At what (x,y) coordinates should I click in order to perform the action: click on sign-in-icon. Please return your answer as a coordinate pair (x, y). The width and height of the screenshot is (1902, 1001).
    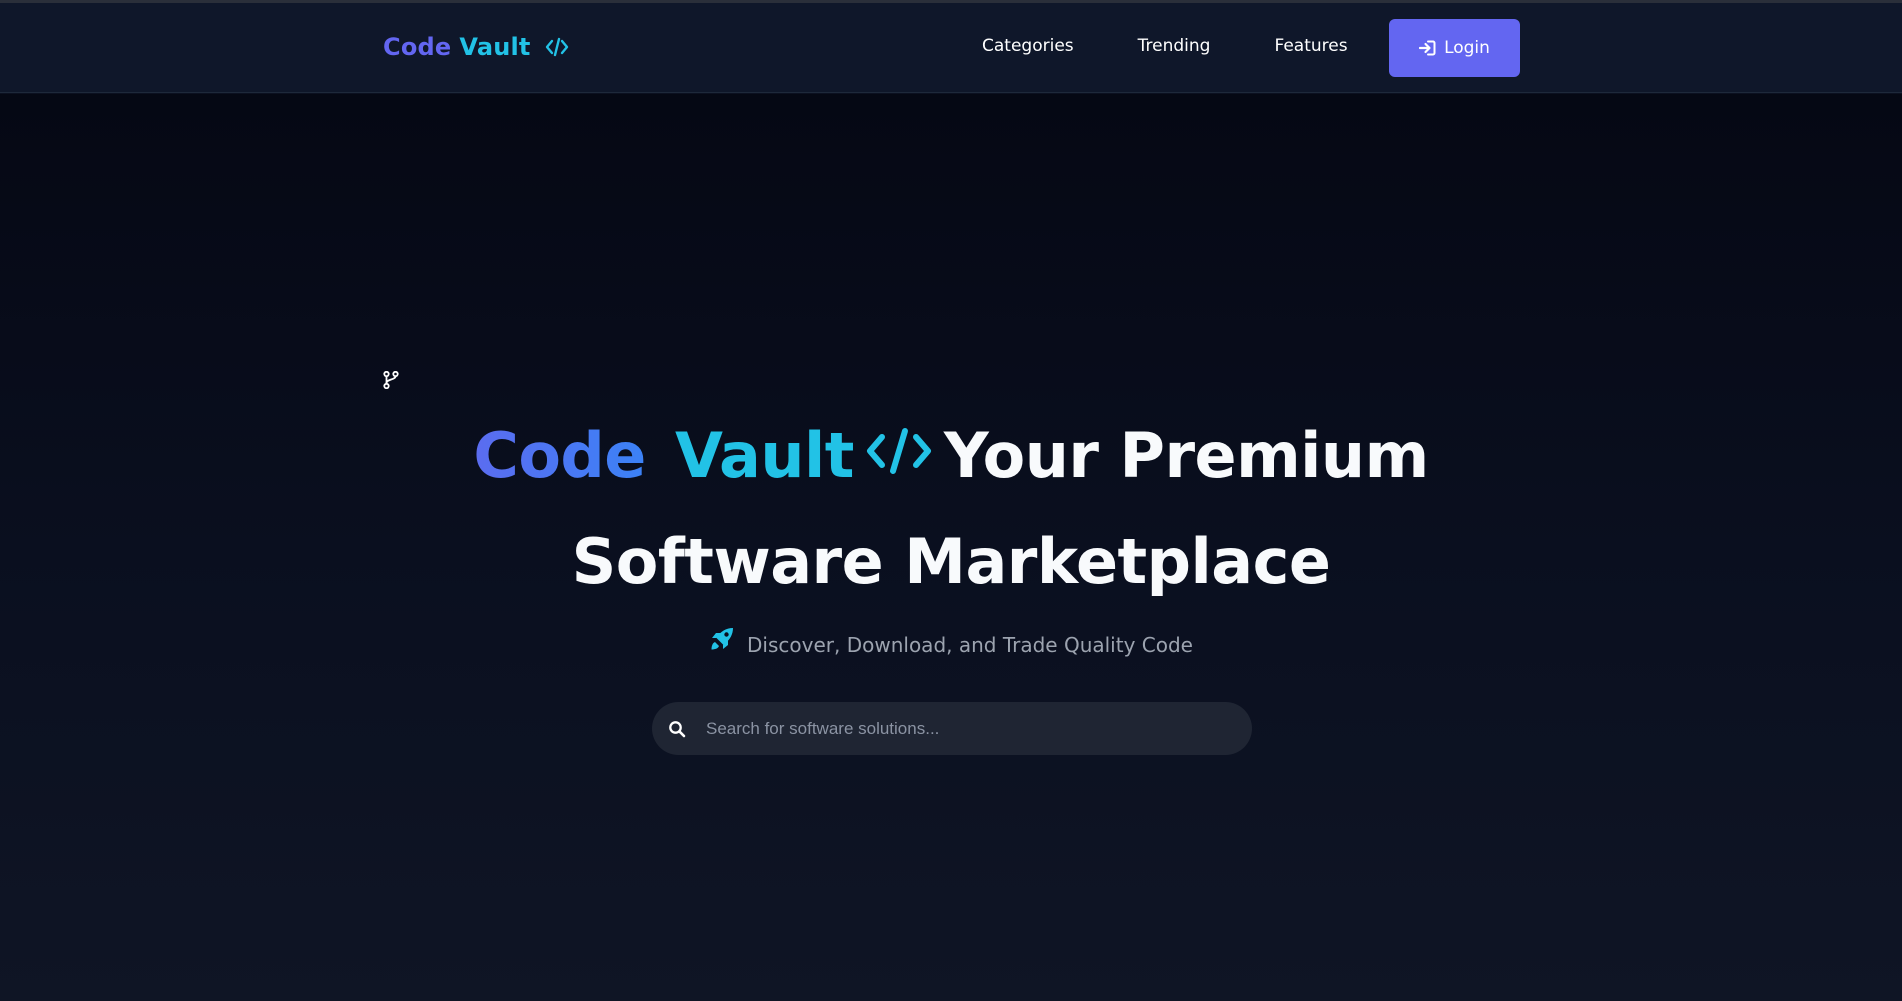
    Looking at the image, I should click on (1427, 48).